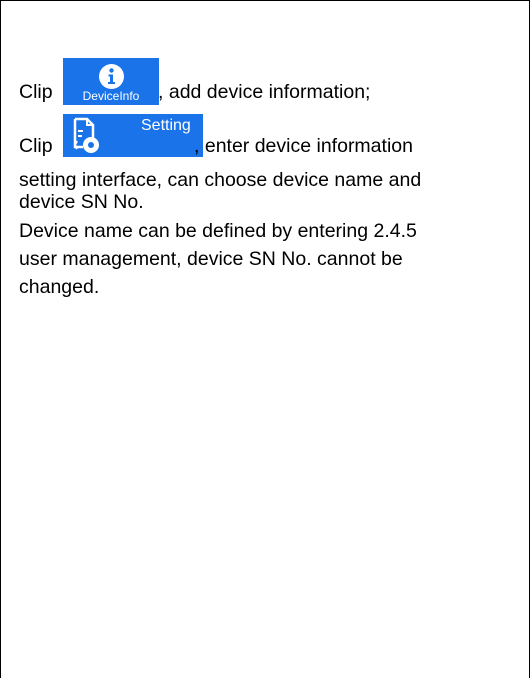 The width and height of the screenshot is (530, 678). Describe the element at coordinates (81, 202) in the screenshot. I see `paragraph2-line-3: device SN No.` at that location.